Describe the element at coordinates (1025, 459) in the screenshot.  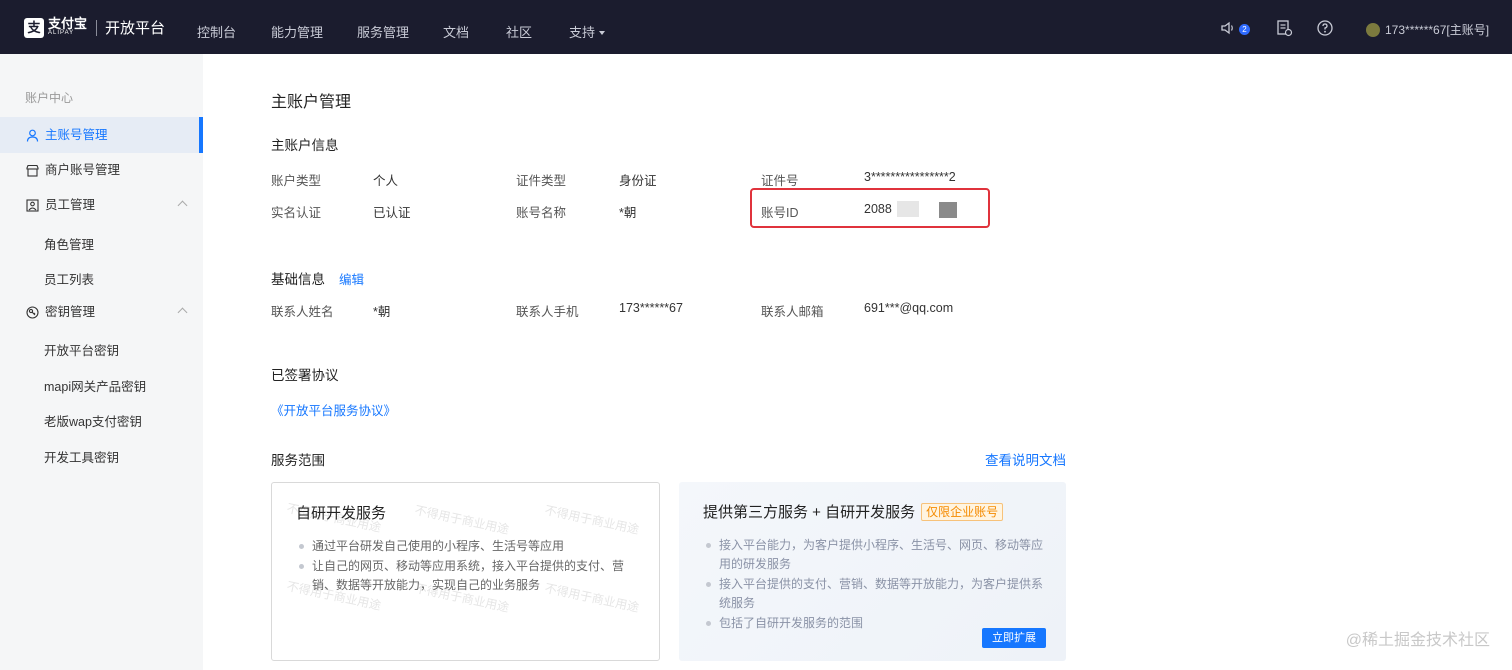
I see `view-docs-link: 查看说明文档` at that location.